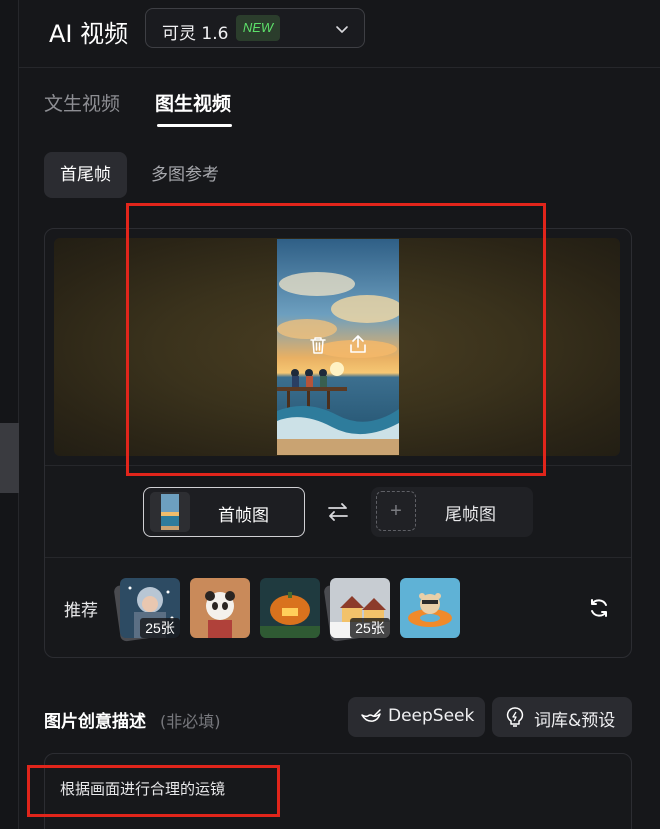 This screenshot has width=660, height=829. What do you see at coordinates (143, 789) in the screenshot?
I see `prompt-text: 根据画面进行合理的运镜` at bounding box center [143, 789].